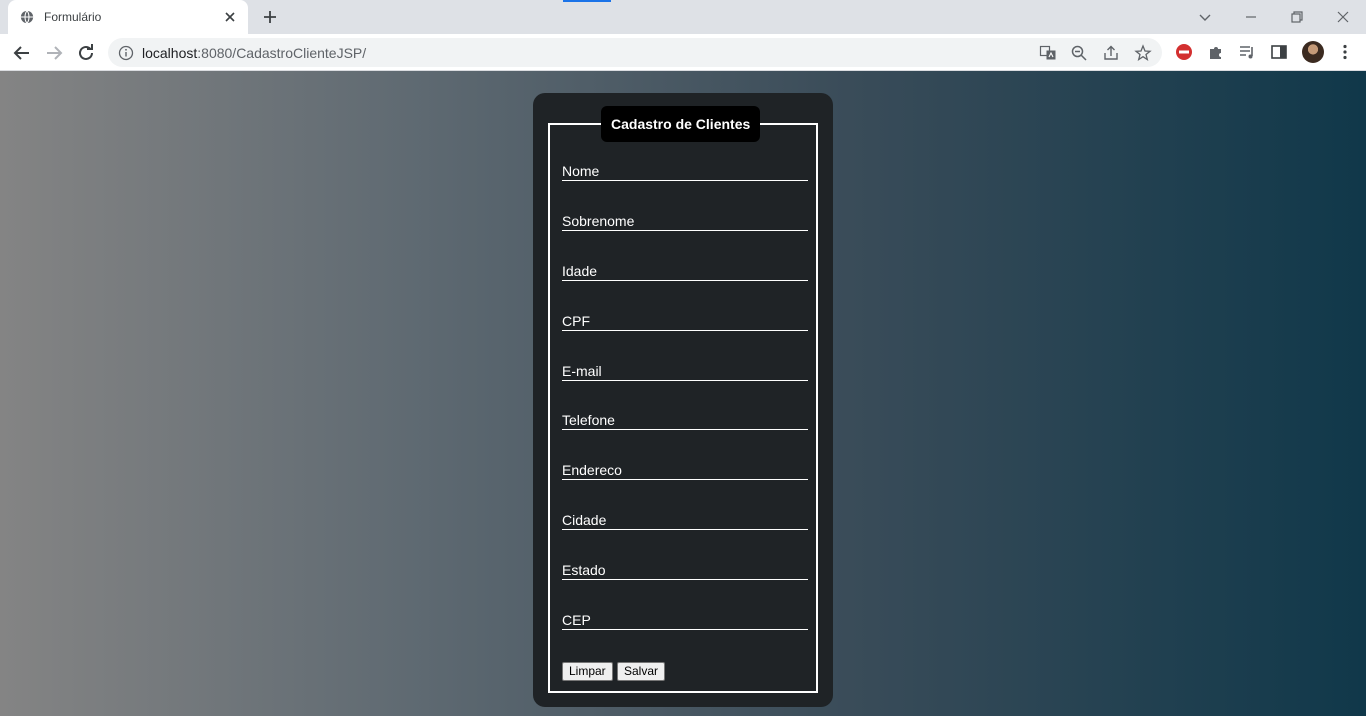  I want to click on telefone-field, so click(685, 420).